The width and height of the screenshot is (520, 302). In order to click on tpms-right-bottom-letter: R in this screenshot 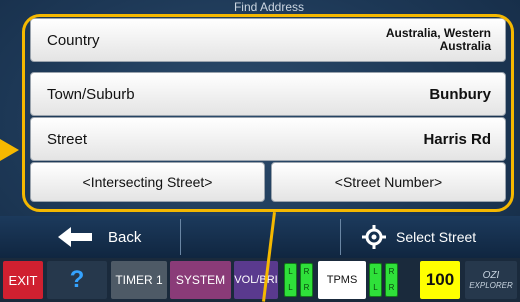, I will do `click(306, 287)`.